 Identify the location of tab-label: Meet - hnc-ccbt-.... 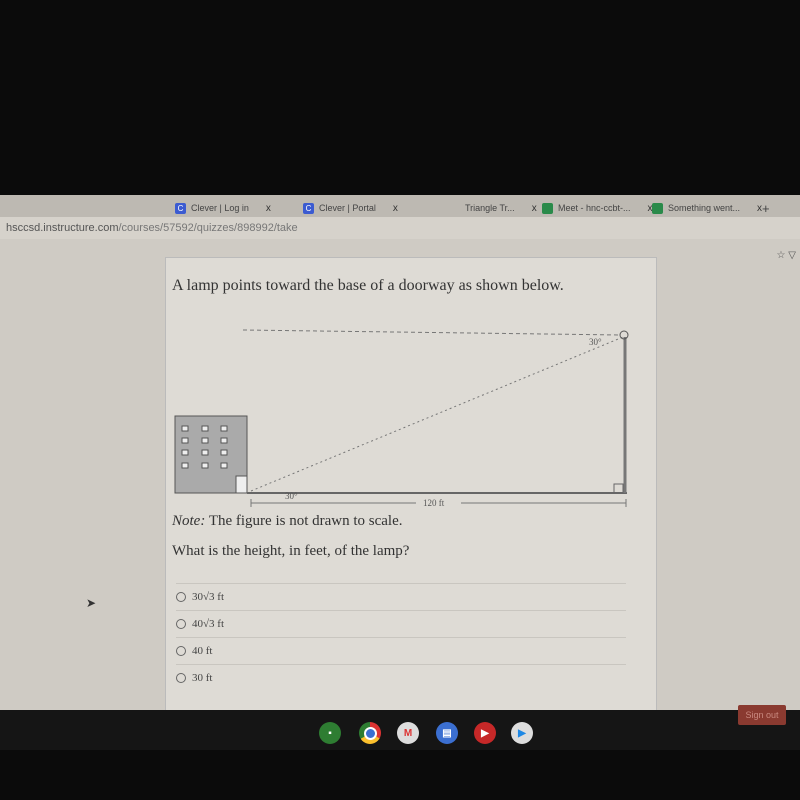
(594, 208).